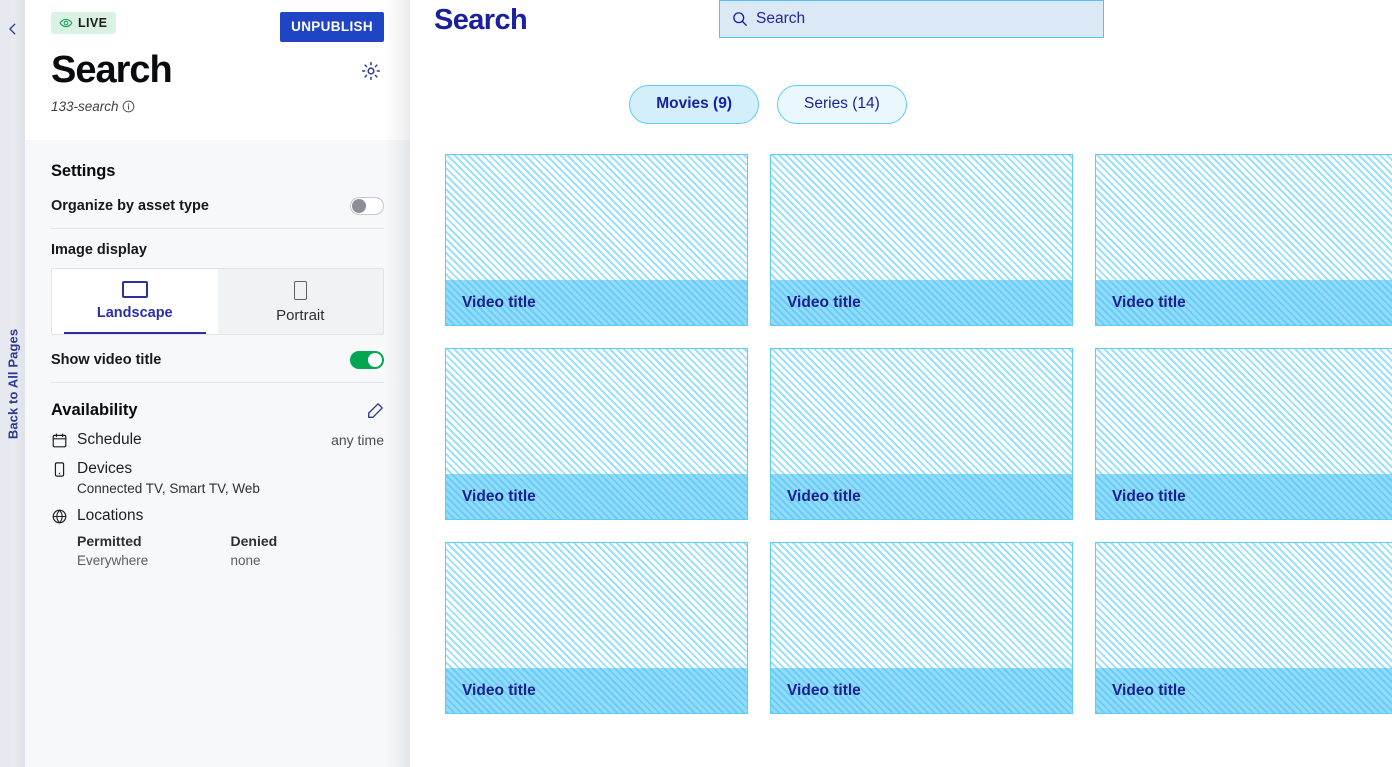  What do you see at coordinates (217, 213) in the screenshot?
I see `organize-by-asset-type-row: Organize by asset type` at bounding box center [217, 213].